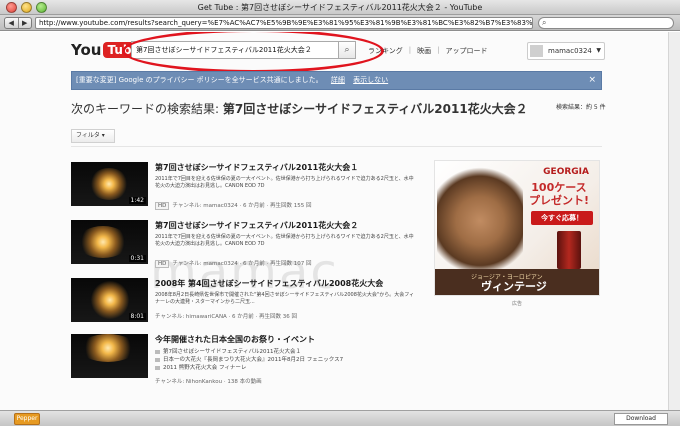 The image size is (680, 426). I want to click on coffee-can-image, so click(569, 250).